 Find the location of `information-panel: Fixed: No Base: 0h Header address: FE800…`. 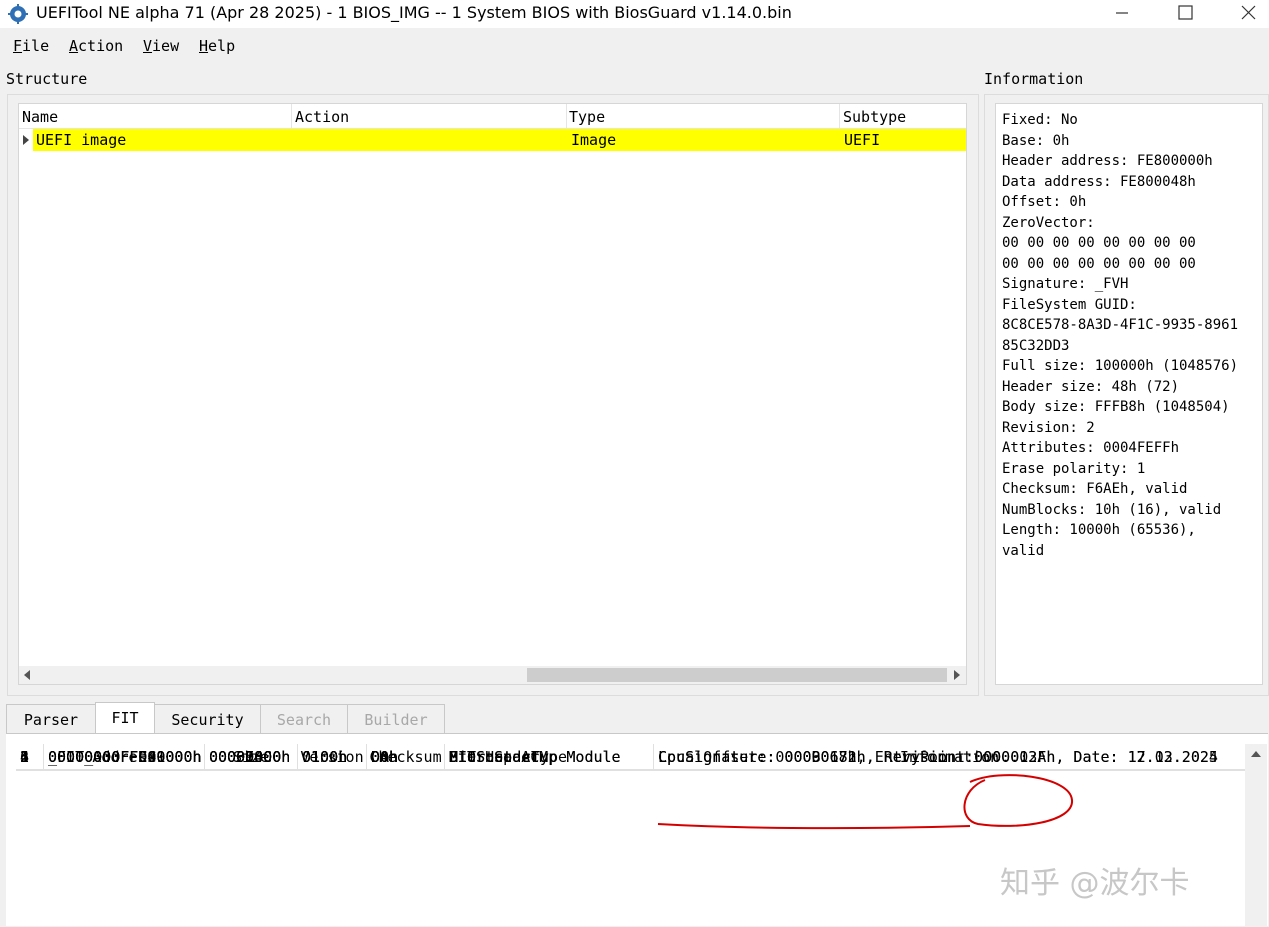

information-panel: Fixed: No Base: 0h Header address: FE800… is located at coordinates (1126, 395).